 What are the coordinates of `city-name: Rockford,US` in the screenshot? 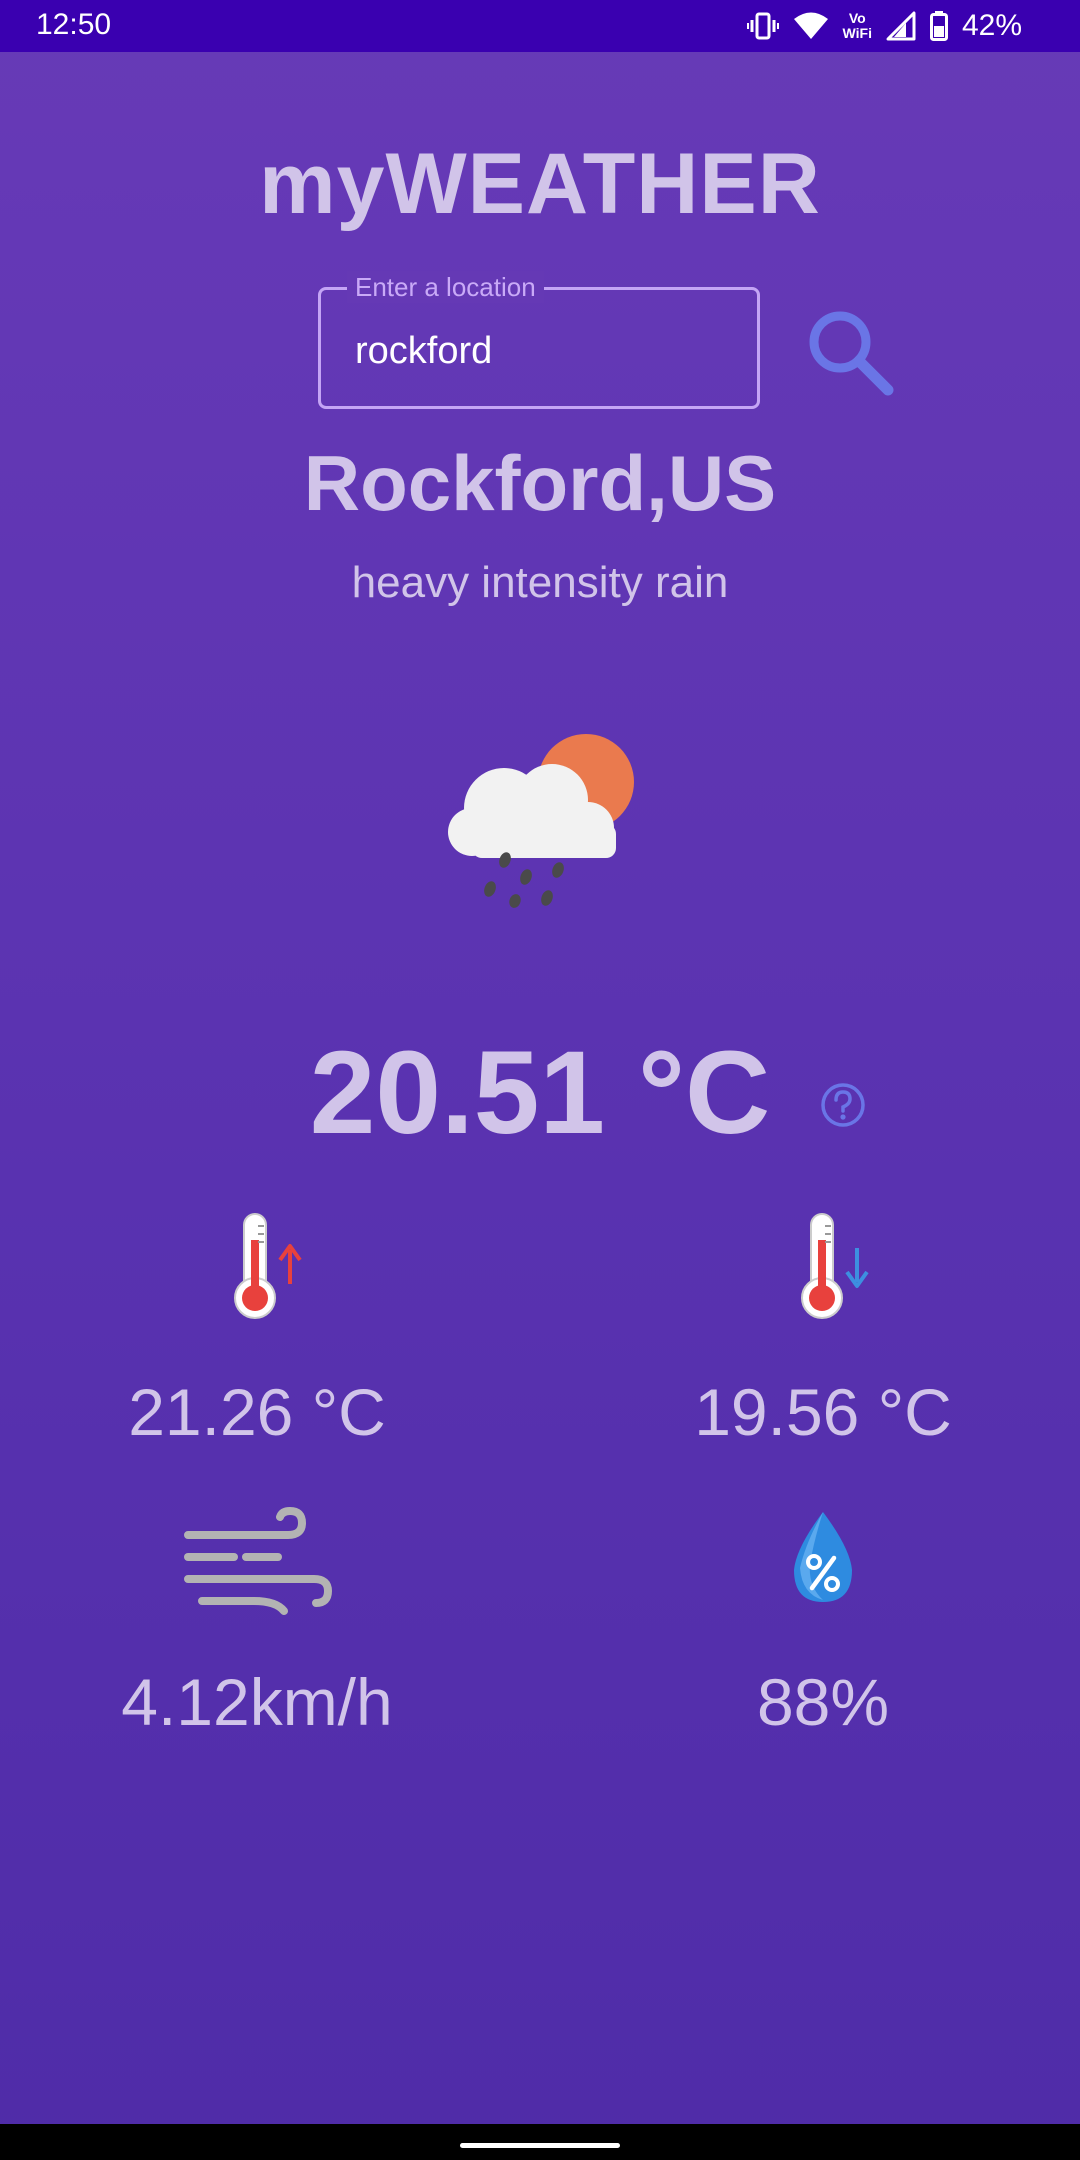 It's located at (540, 483).